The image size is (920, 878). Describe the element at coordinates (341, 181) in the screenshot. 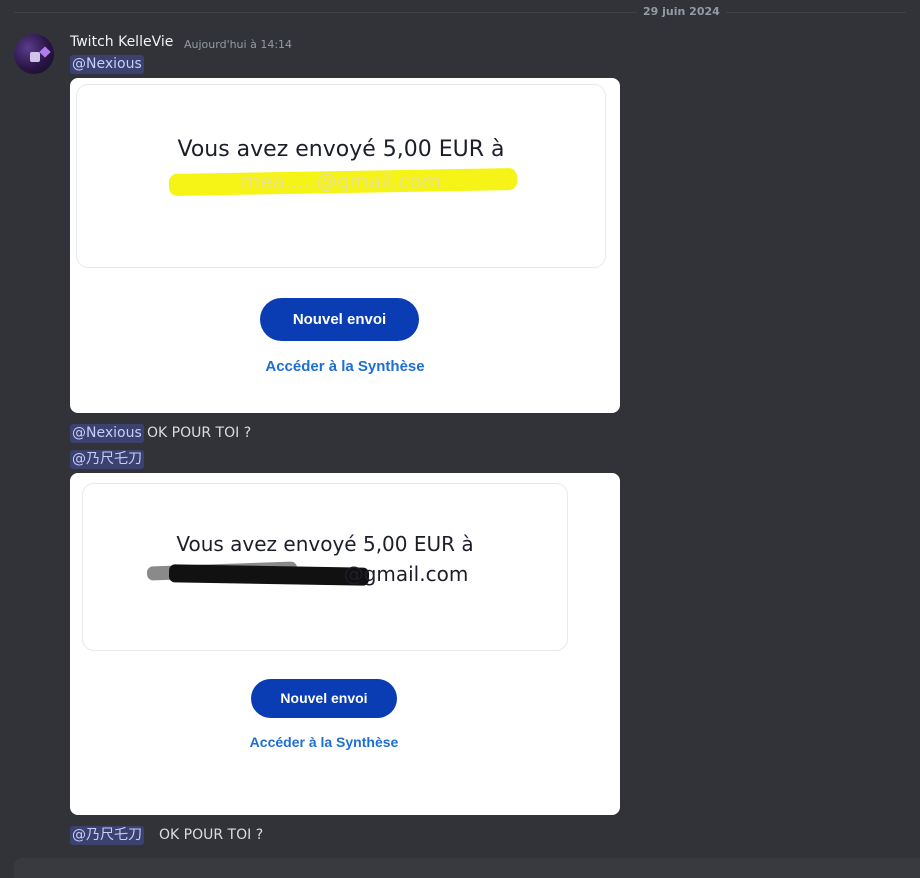

I see `redacted-email: mea.....@gmail.com` at that location.